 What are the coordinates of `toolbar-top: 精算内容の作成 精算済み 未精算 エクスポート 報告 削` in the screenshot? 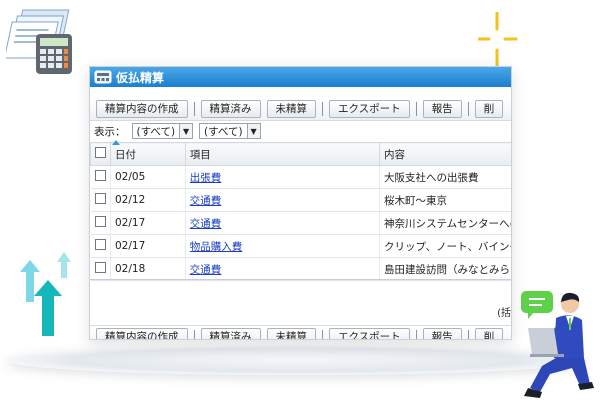 It's located at (300, 109).